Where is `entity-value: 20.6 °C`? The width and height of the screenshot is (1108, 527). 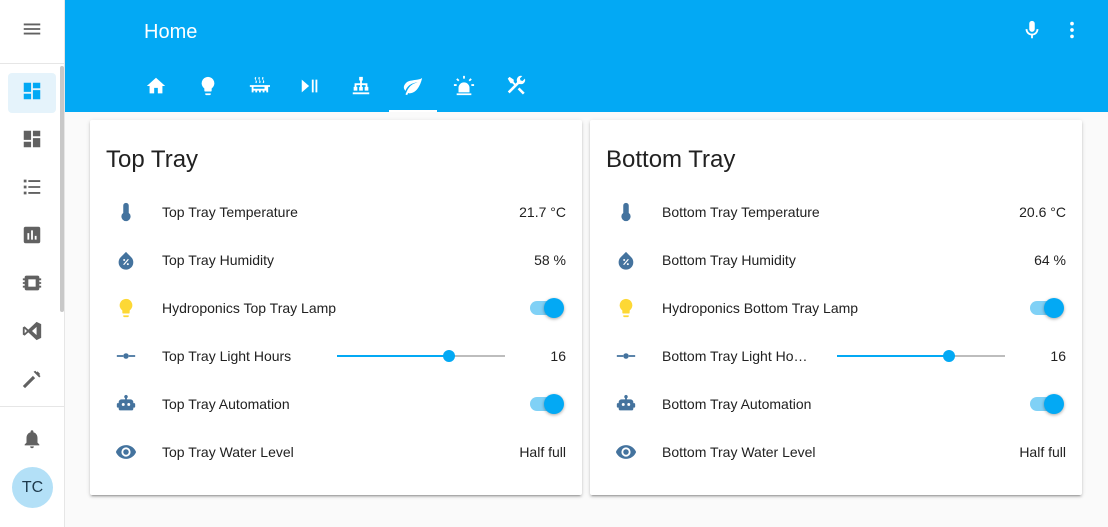
entity-value: 20.6 °C is located at coordinates (1042, 212).